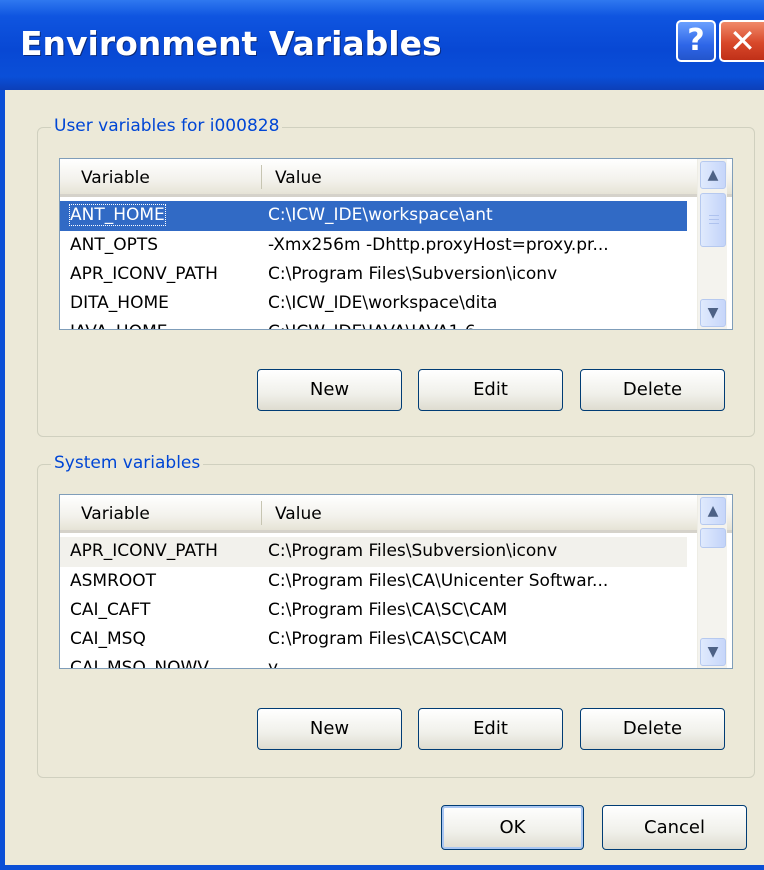 This screenshot has height=870, width=764. Describe the element at coordinates (108, 639) in the screenshot. I see `variable-name: CAI_MSQ` at that location.